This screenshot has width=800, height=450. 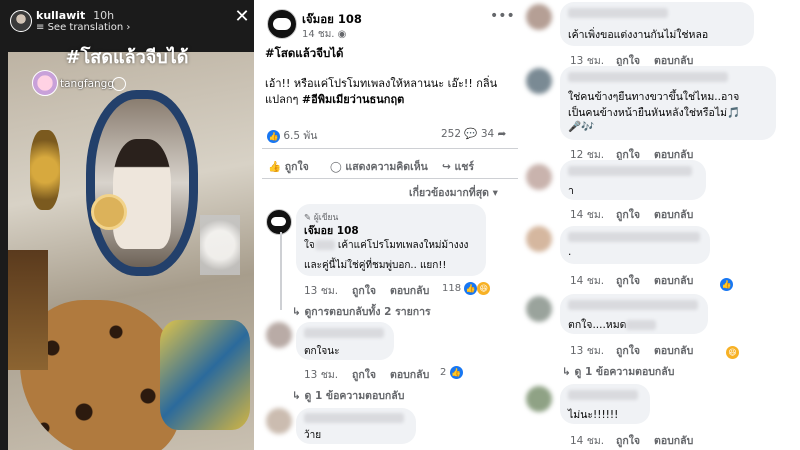 What do you see at coordinates (654, 97) in the screenshot?
I see `comment-text-line1: ใช่คนข้างๆยืนทางขวาขึ้นใช่ไหม..อาจ` at bounding box center [654, 97].